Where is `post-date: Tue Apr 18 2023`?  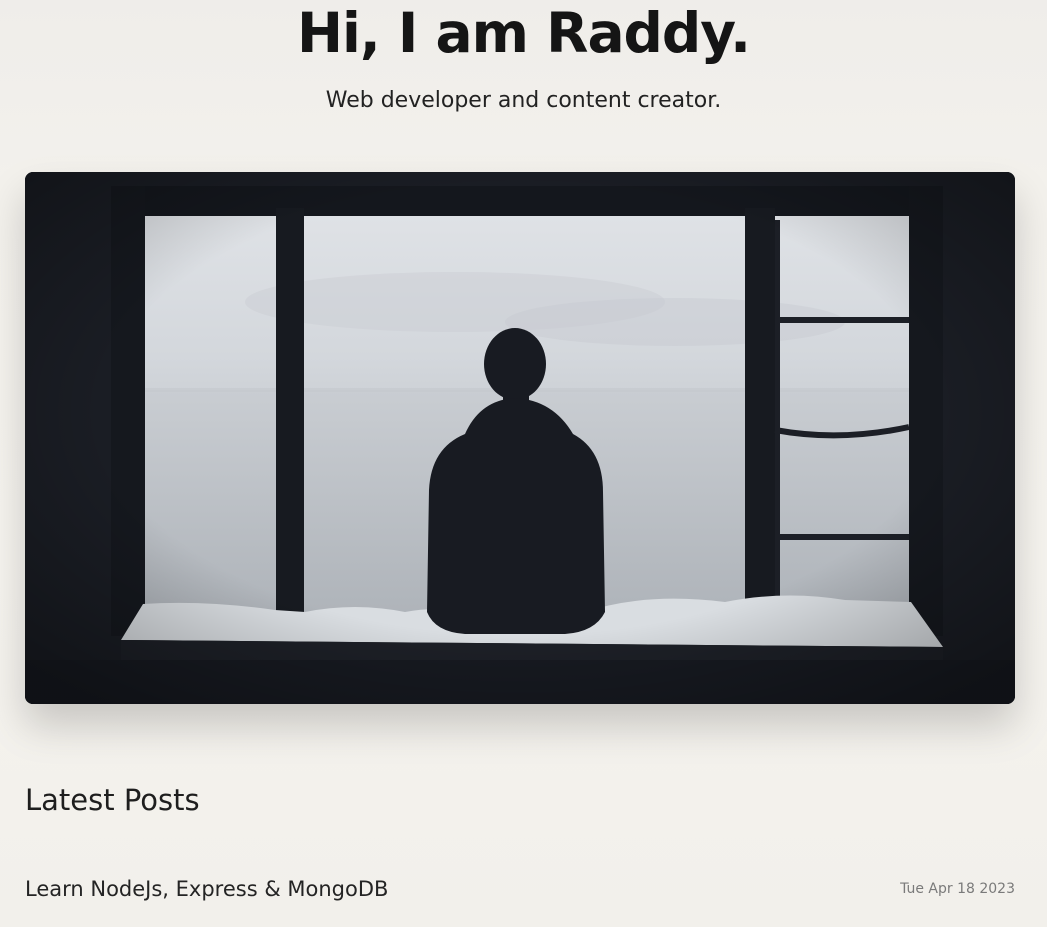 post-date: Tue Apr 18 2023 is located at coordinates (957, 889).